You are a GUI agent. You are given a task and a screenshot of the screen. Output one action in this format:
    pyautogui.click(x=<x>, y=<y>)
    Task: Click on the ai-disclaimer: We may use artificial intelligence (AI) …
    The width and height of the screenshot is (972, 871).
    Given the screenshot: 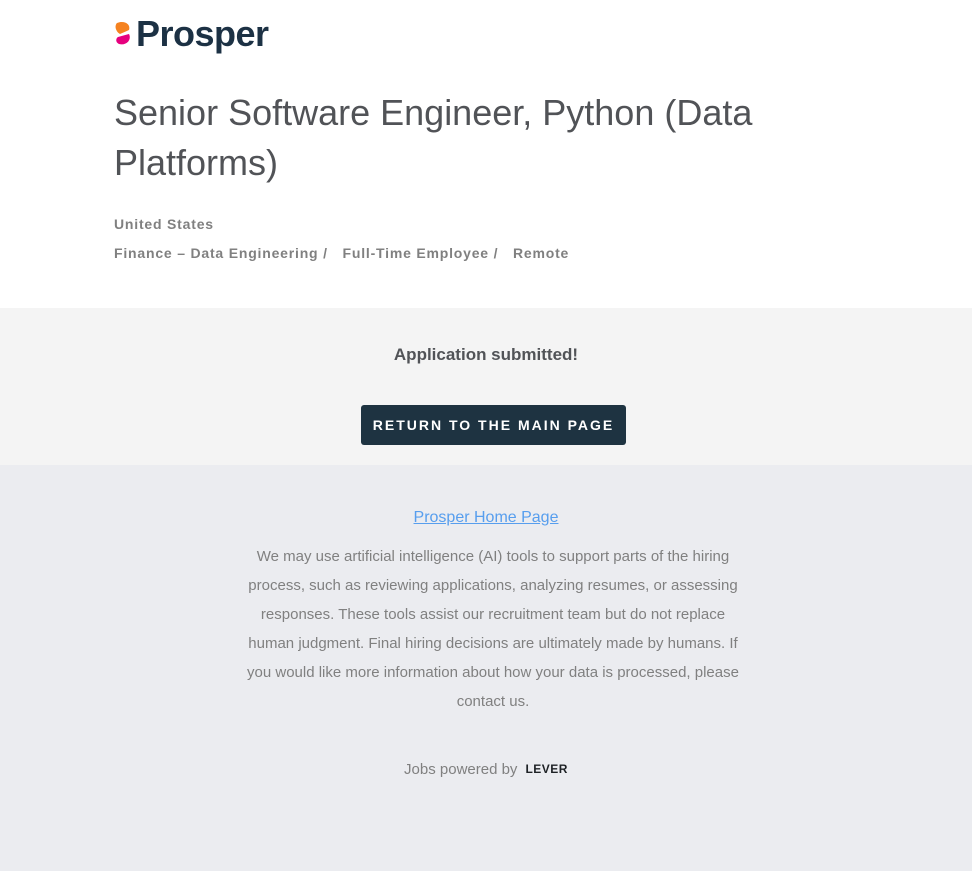 What is the action you would take?
    pyautogui.click(x=493, y=629)
    